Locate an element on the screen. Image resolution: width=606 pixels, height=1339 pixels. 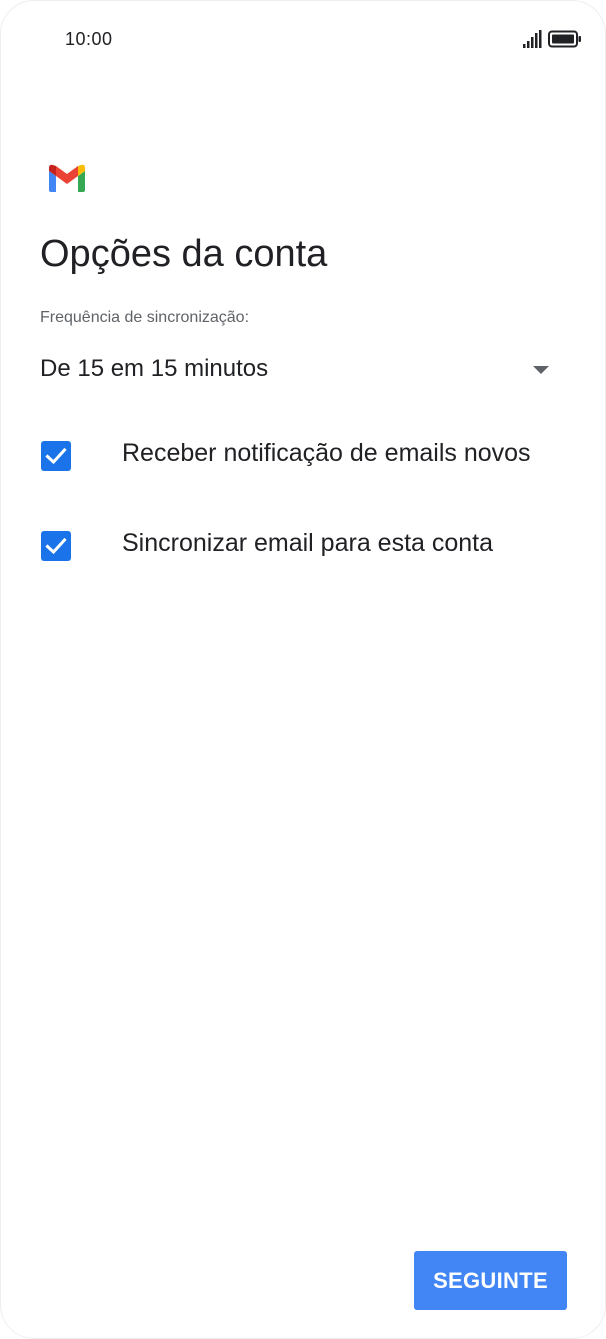
new-email-notification-option: Receber notificação de emails novos is located at coordinates (310, 455).